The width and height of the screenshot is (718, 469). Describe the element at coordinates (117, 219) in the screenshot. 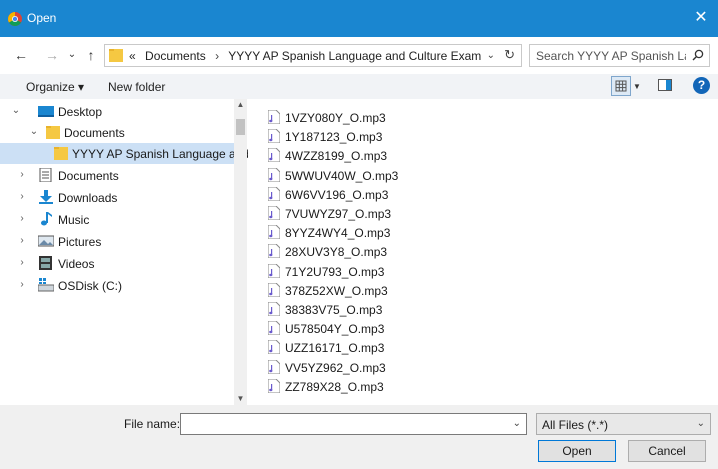

I see `tree-item-music: › Music` at that location.